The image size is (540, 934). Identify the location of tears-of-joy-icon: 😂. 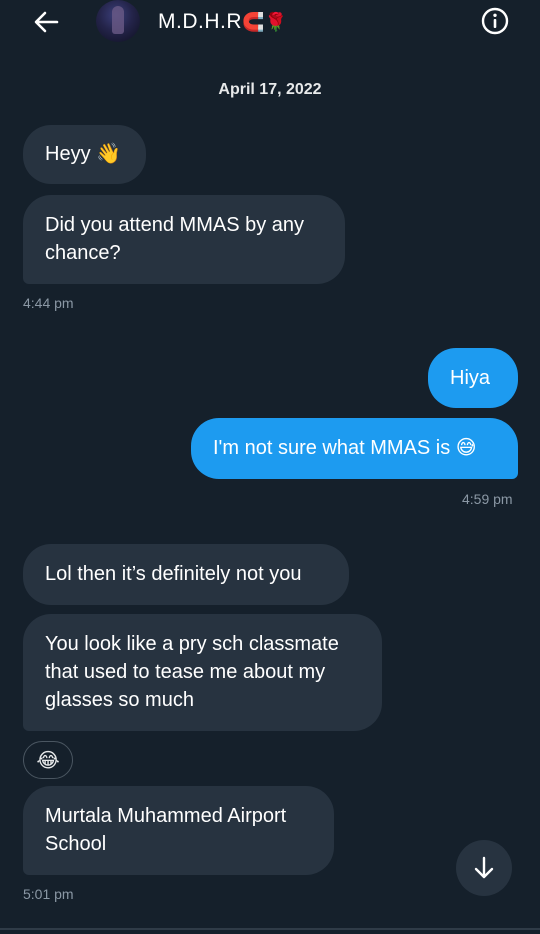
(48, 760).